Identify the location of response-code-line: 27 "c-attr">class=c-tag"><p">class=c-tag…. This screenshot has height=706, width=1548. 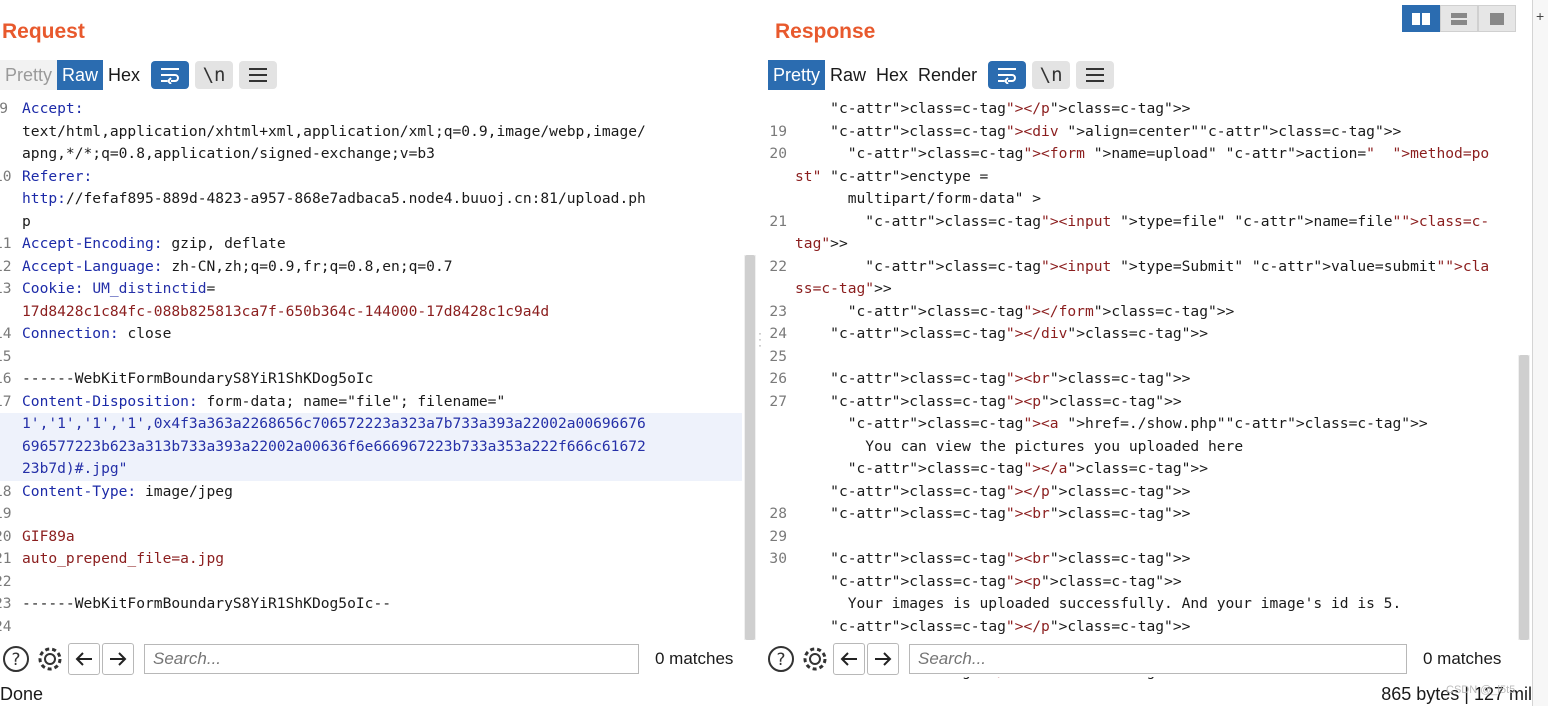
(1141, 402).